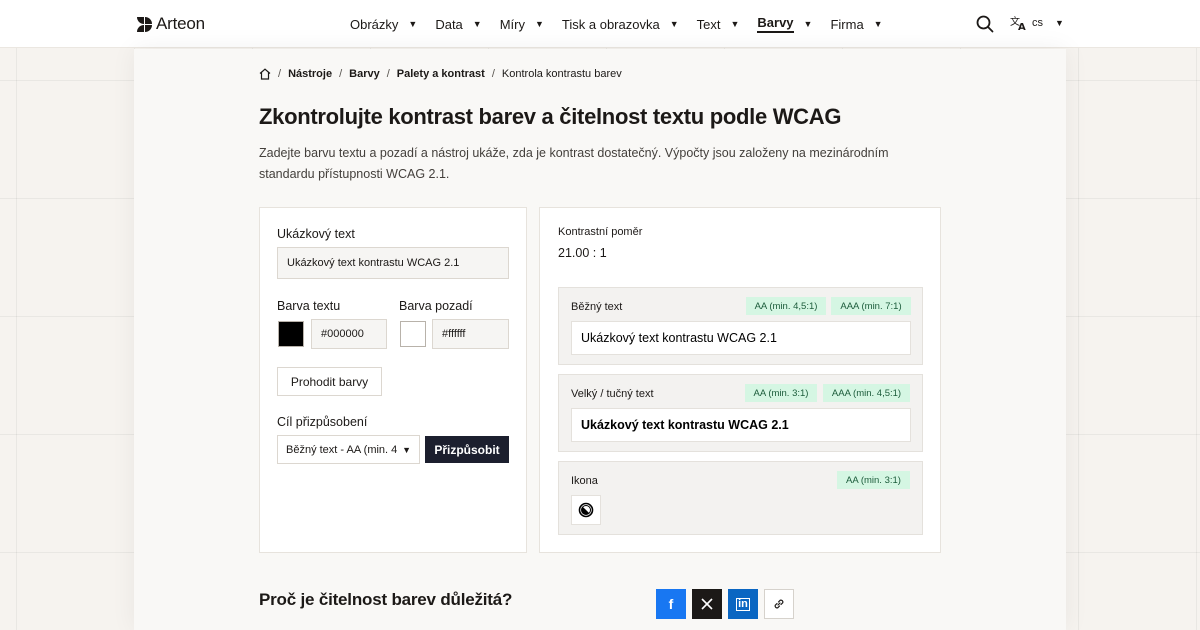 Image resolution: width=1200 pixels, height=630 pixels. I want to click on breadcrumb-link-palety: Palety a kontrast, so click(441, 74).